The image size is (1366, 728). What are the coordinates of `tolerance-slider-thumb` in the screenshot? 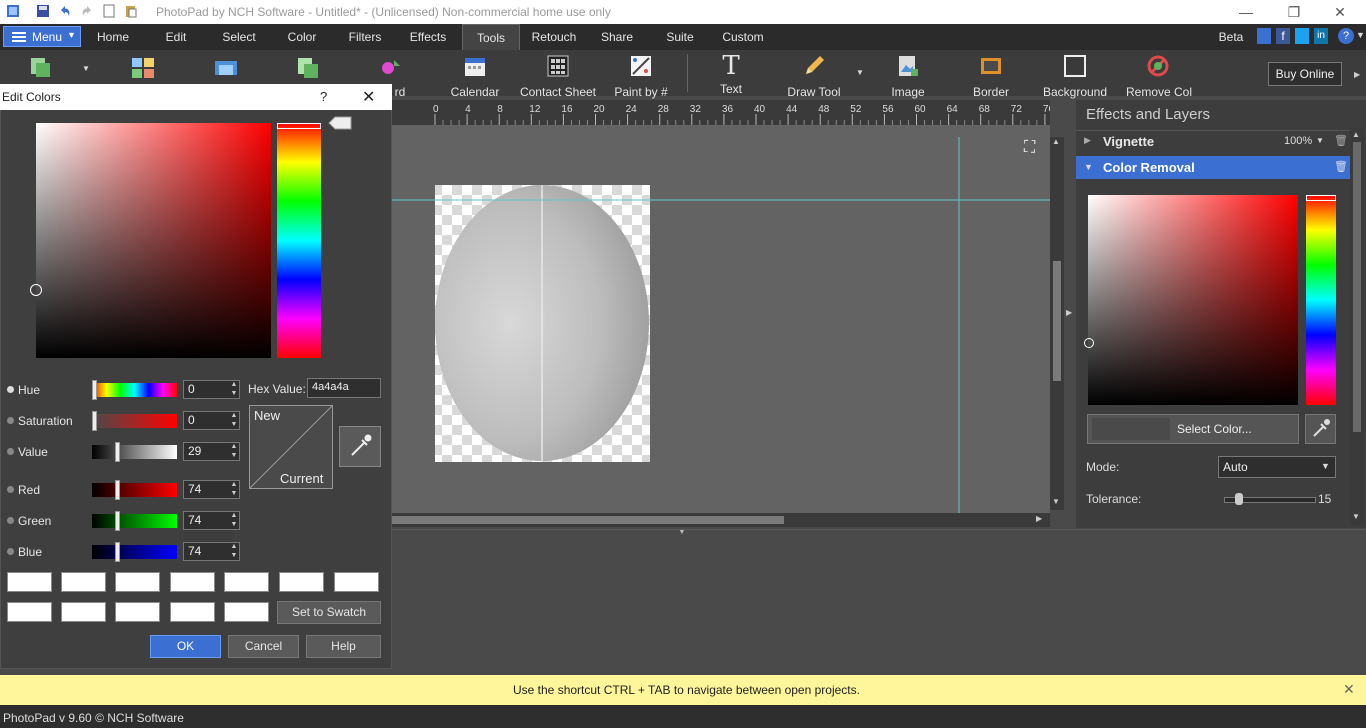 It's located at (1238, 499).